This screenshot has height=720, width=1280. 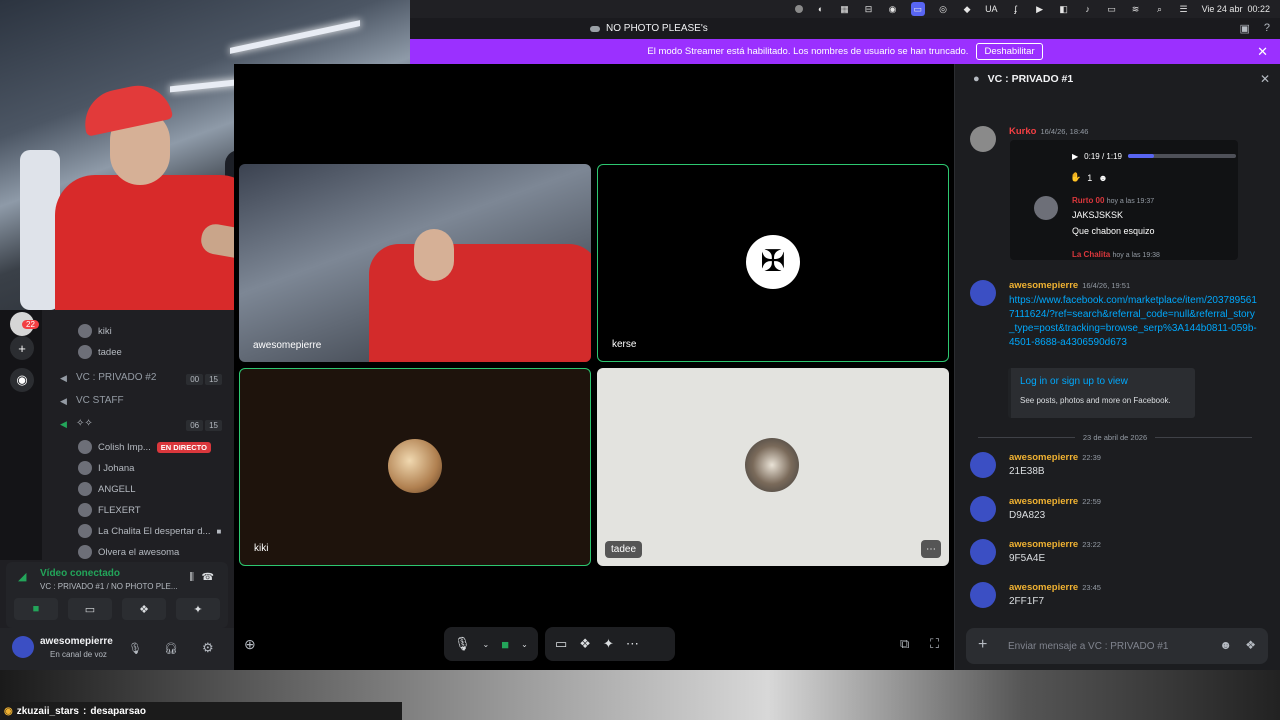 What do you see at coordinates (943, 9) in the screenshot?
I see `eye-icon: ◎` at bounding box center [943, 9].